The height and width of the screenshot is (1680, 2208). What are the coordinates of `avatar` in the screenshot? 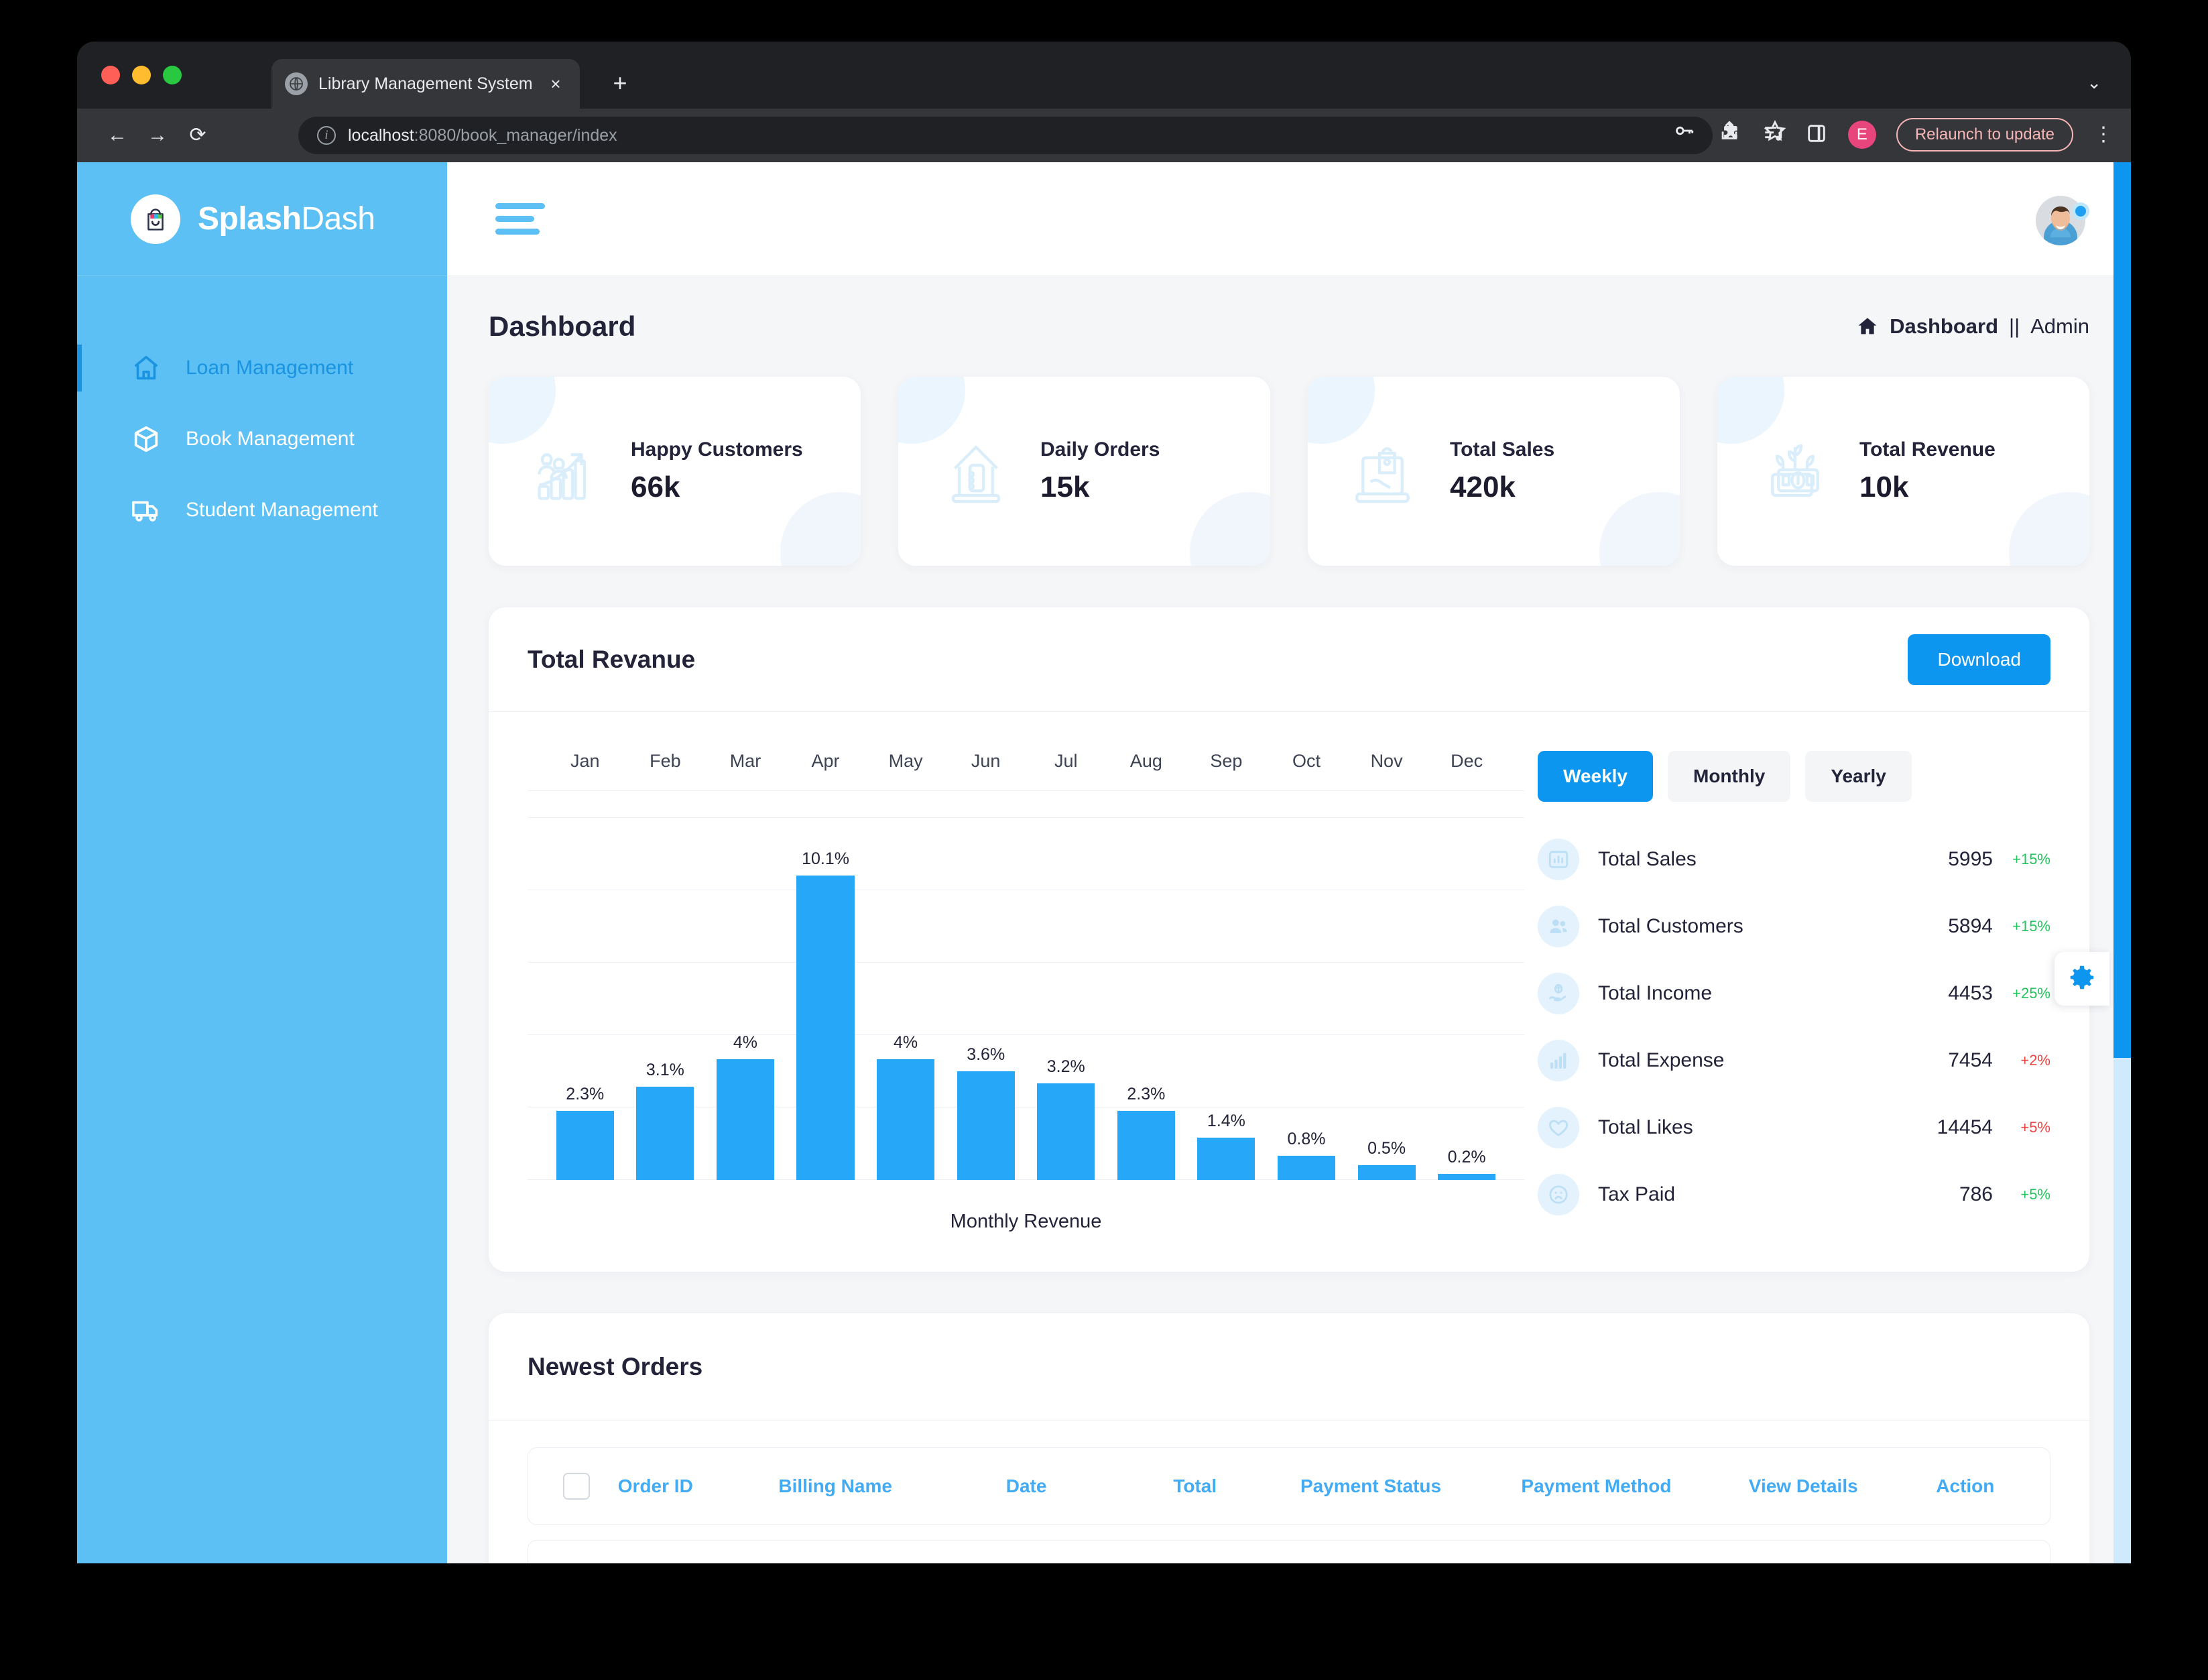 It's located at (2063, 220).